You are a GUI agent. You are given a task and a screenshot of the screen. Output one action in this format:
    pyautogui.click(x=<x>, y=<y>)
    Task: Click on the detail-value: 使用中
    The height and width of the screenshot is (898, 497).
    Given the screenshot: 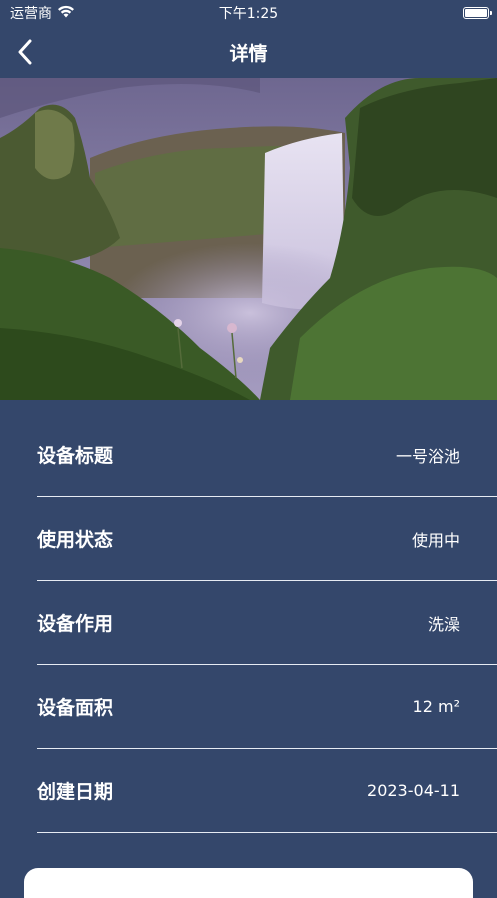 What is the action you would take?
    pyautogui.click(x=435, y=540)
    